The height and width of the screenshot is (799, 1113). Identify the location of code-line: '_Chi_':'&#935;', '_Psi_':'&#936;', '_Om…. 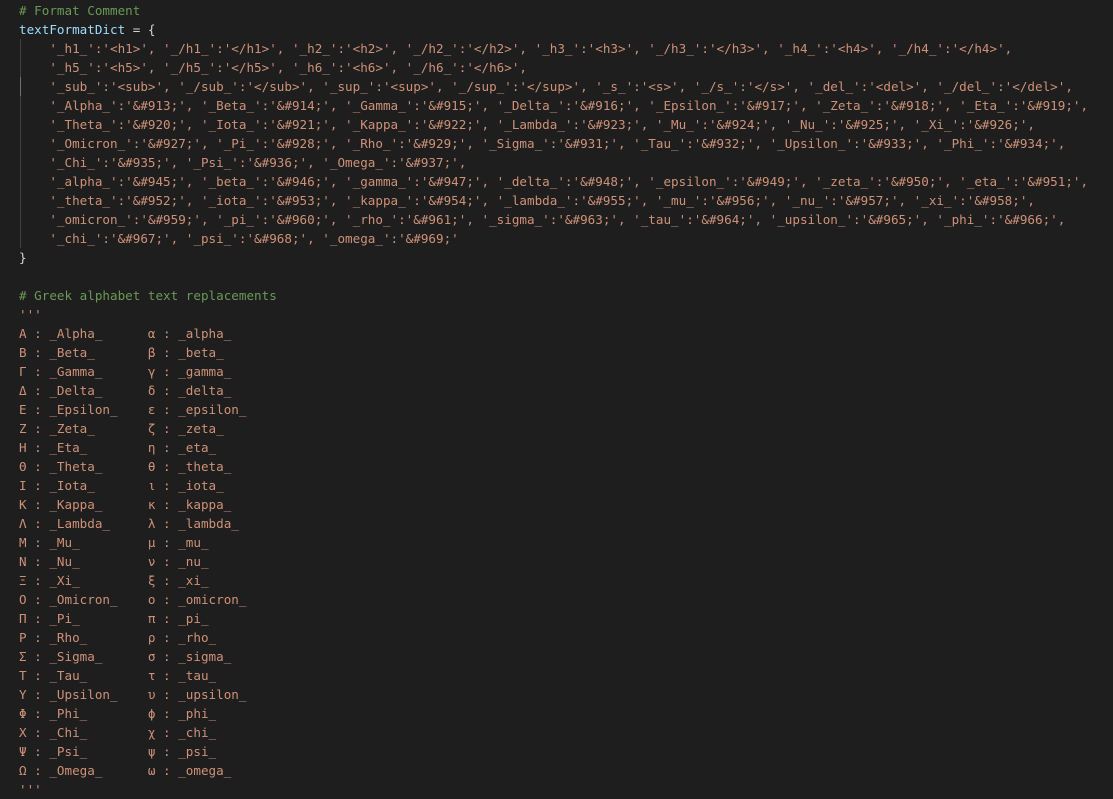
(556, 162).